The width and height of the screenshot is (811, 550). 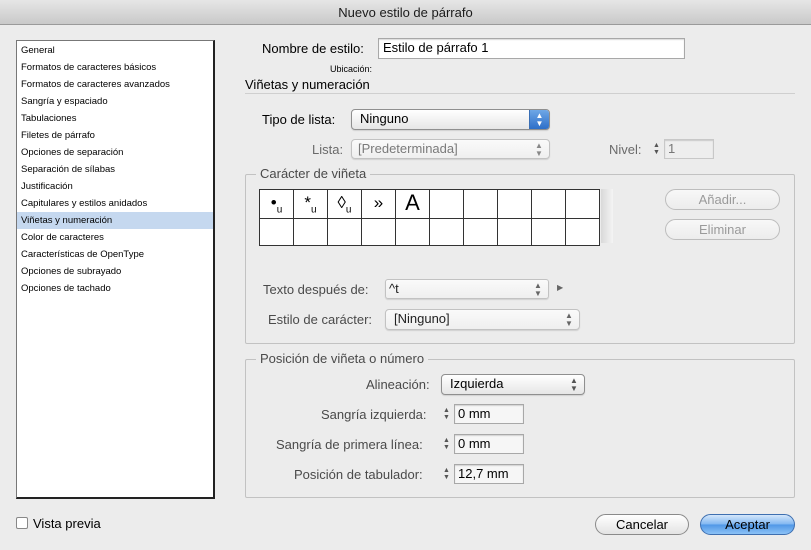 I want to click on tab-position-input: 12,7 mm, so click(x=489, y=474).